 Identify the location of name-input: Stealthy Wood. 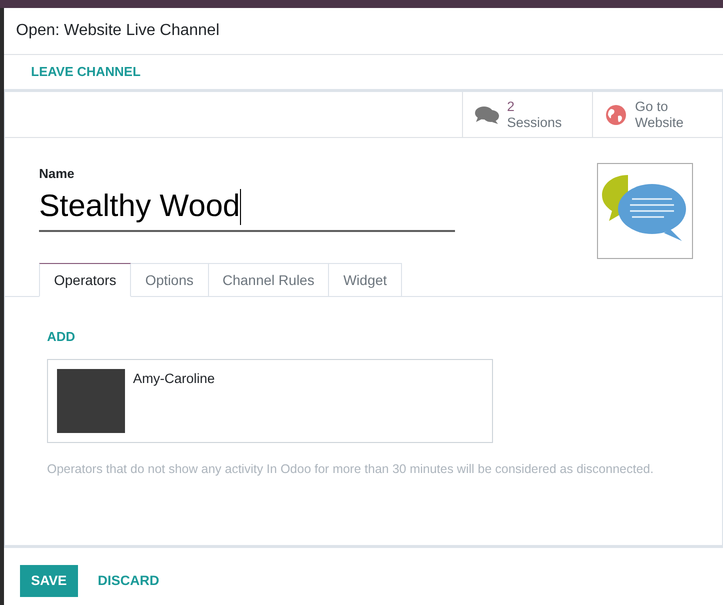
(247, 208).